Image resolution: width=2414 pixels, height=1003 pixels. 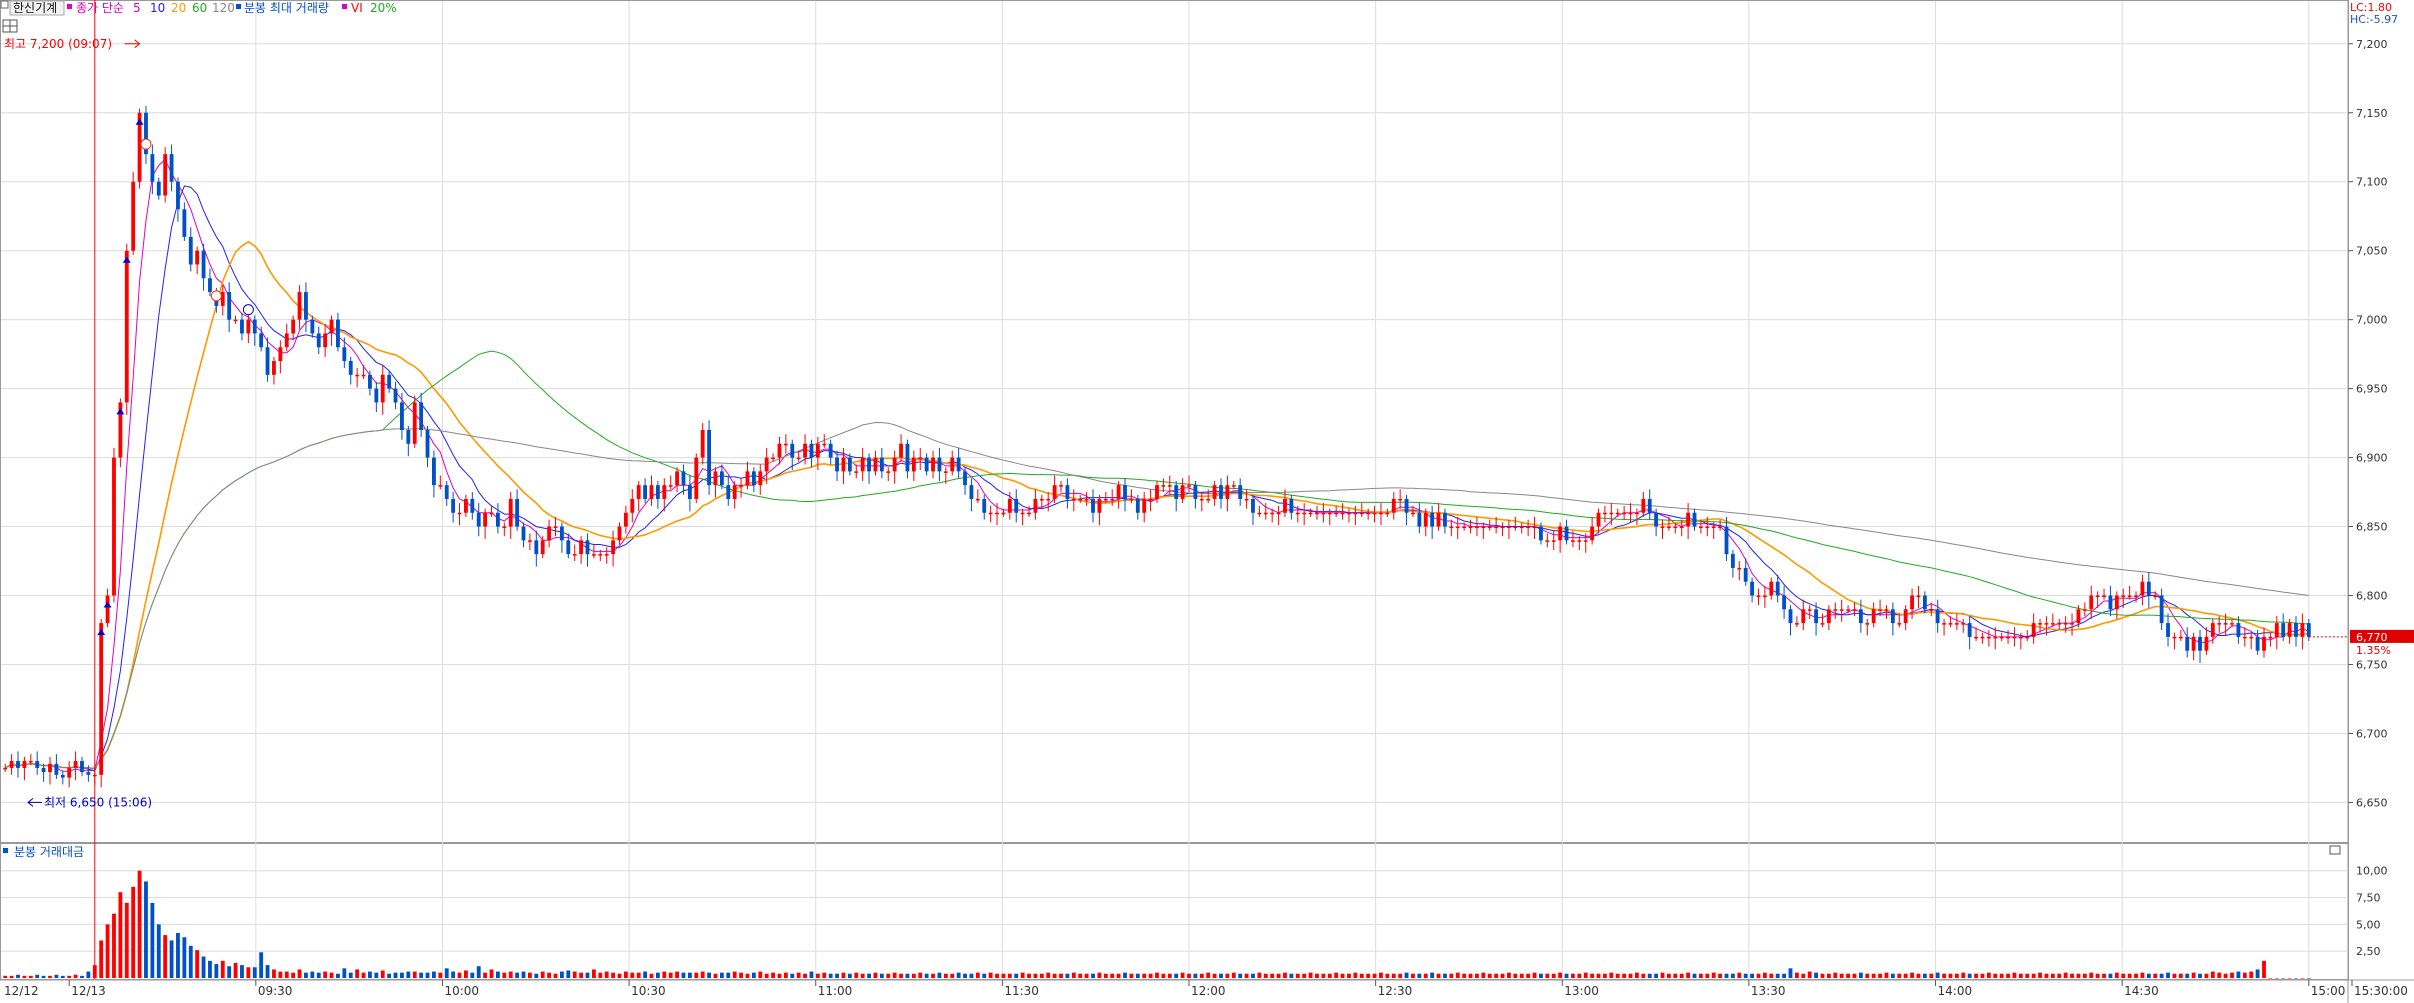 What do you see at coordinates (157, 8) in the screenshot?
I see `ma10-legend-label: 10` at bounding box center [157, 8].